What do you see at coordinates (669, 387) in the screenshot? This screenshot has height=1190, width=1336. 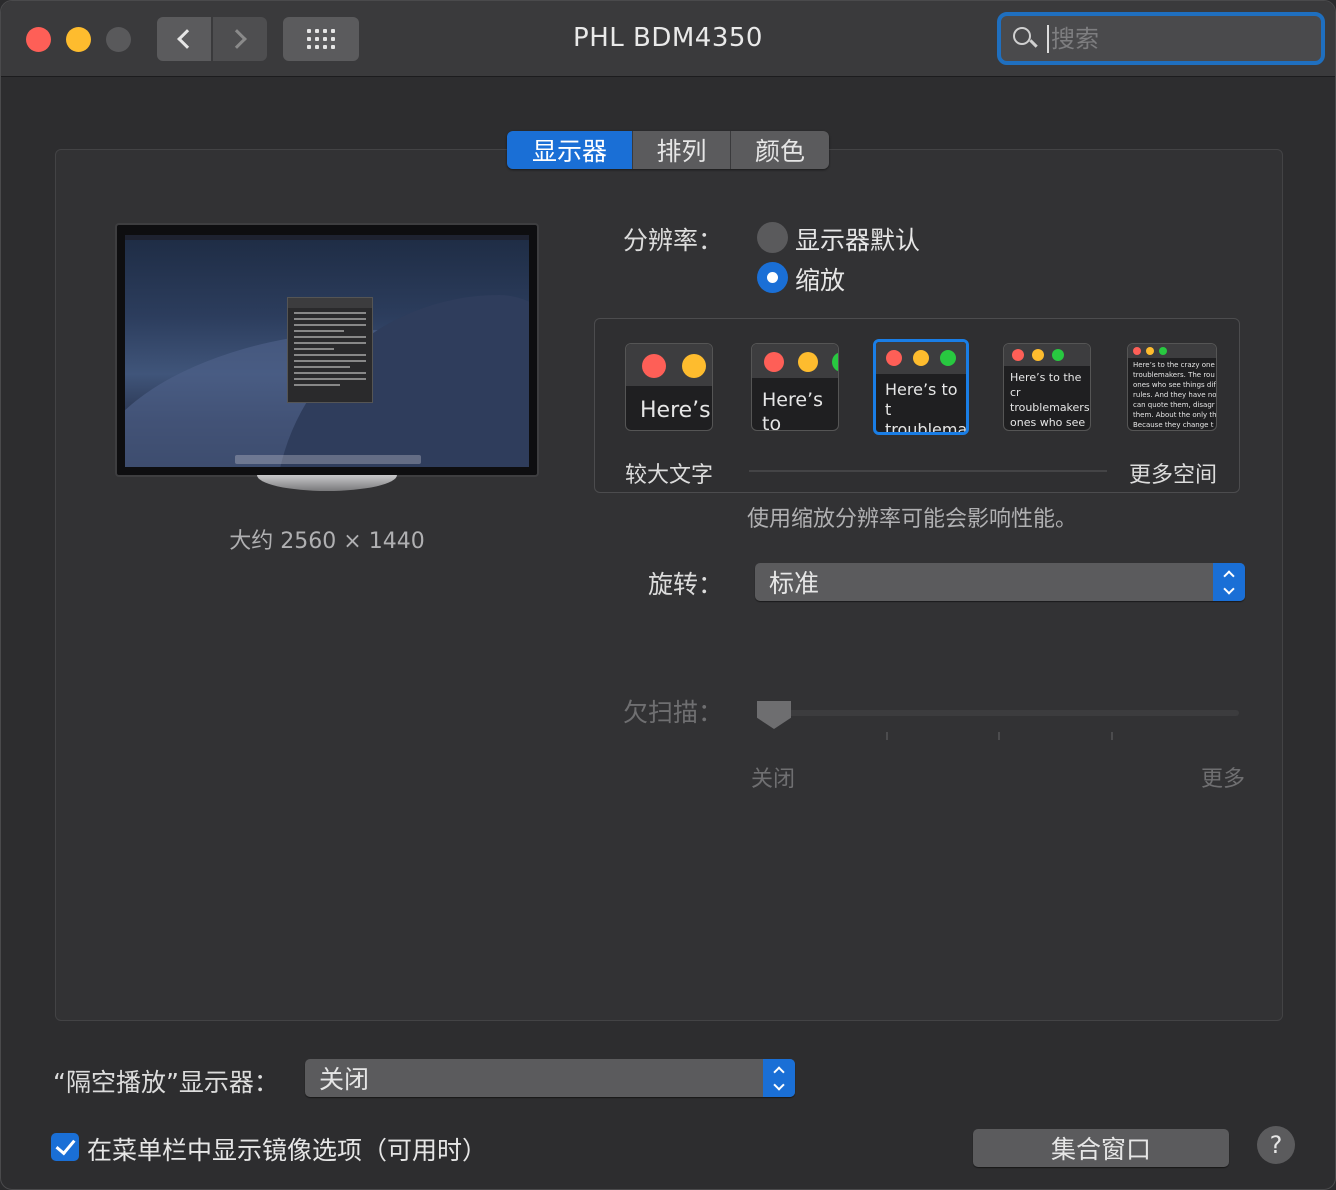 I see `scale-option-1: Here’s` at bounding box center [669, 387].